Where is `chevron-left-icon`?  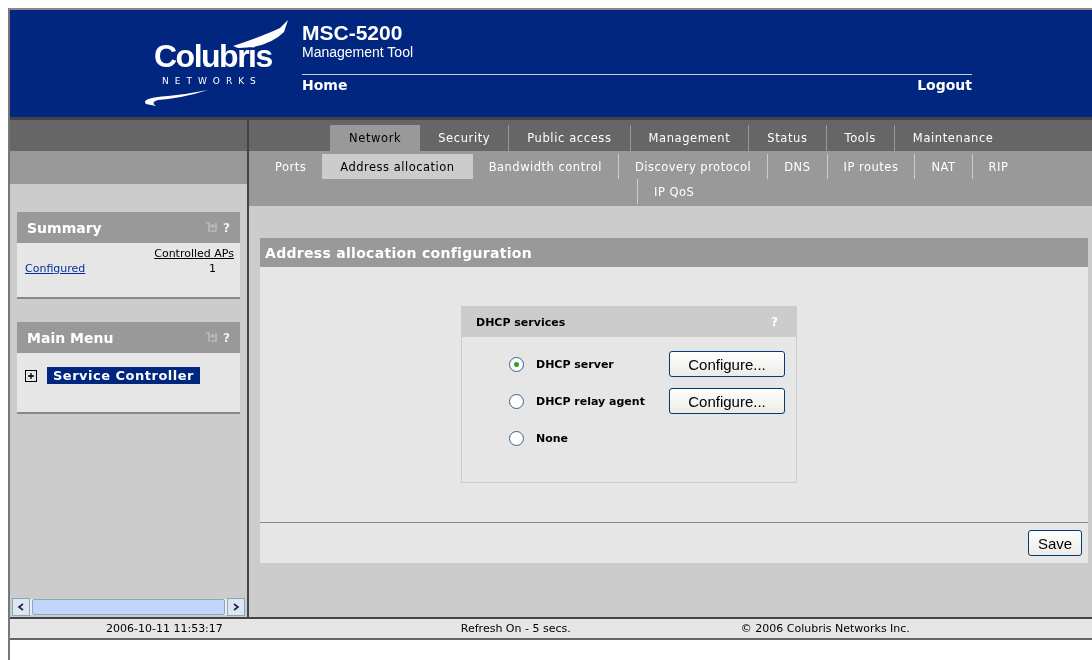
chevron-left-icon is located at coordinates (21, 607).